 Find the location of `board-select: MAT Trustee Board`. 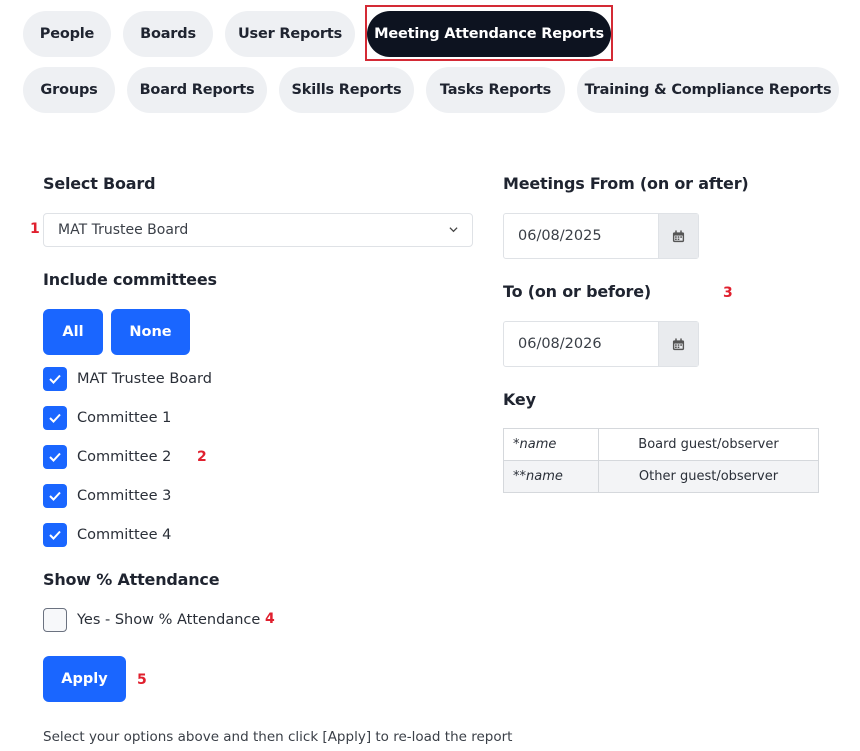

board-select: MAT Trustee Board is located at coordinates (258, 230).